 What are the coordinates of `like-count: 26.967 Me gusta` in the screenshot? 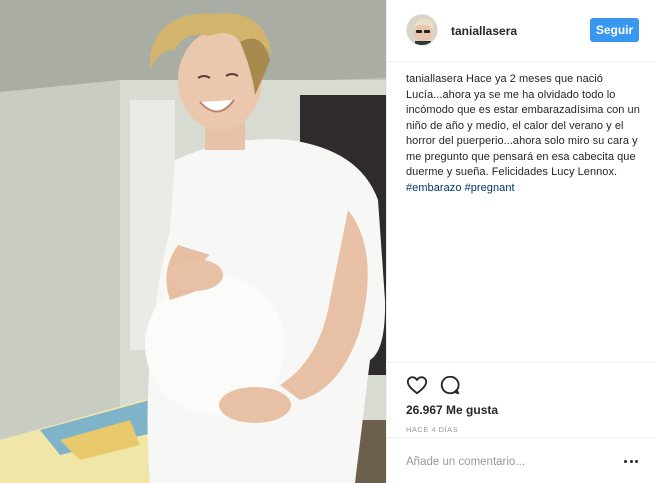 It's located at (452, 410).